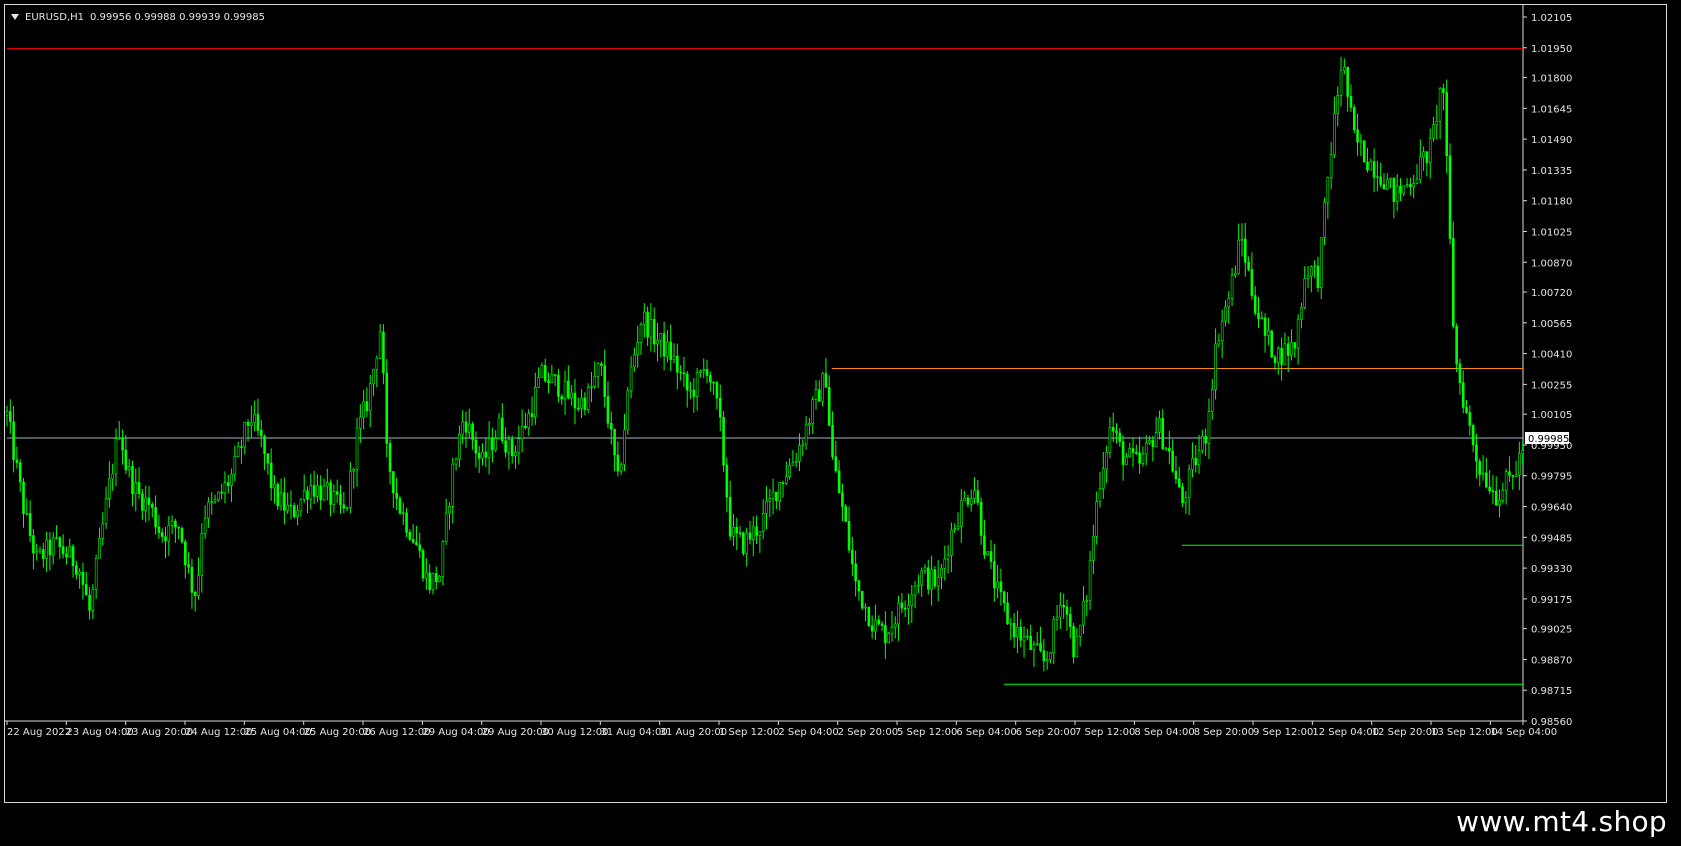 This screenshot has height=846, width=1681. I want to click on time-tick-label: 14 Sep 04:00, so click(1523, 732).